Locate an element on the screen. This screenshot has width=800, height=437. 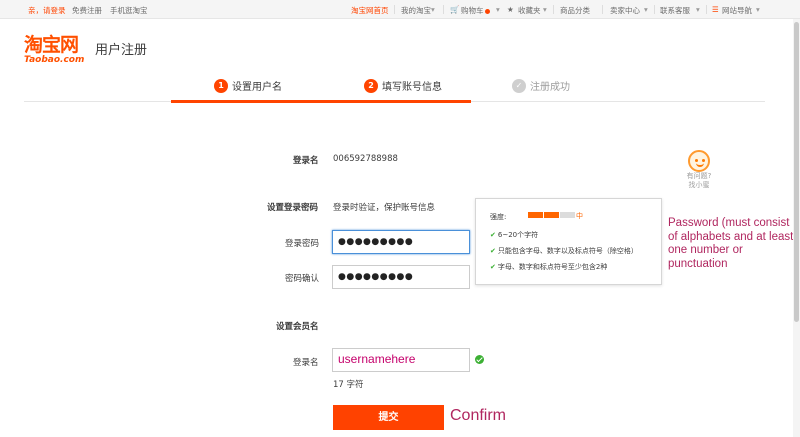
rule-combination: ✔ 字母、数字和标点符号至少包含2种 is located at coordinates (548, 267).